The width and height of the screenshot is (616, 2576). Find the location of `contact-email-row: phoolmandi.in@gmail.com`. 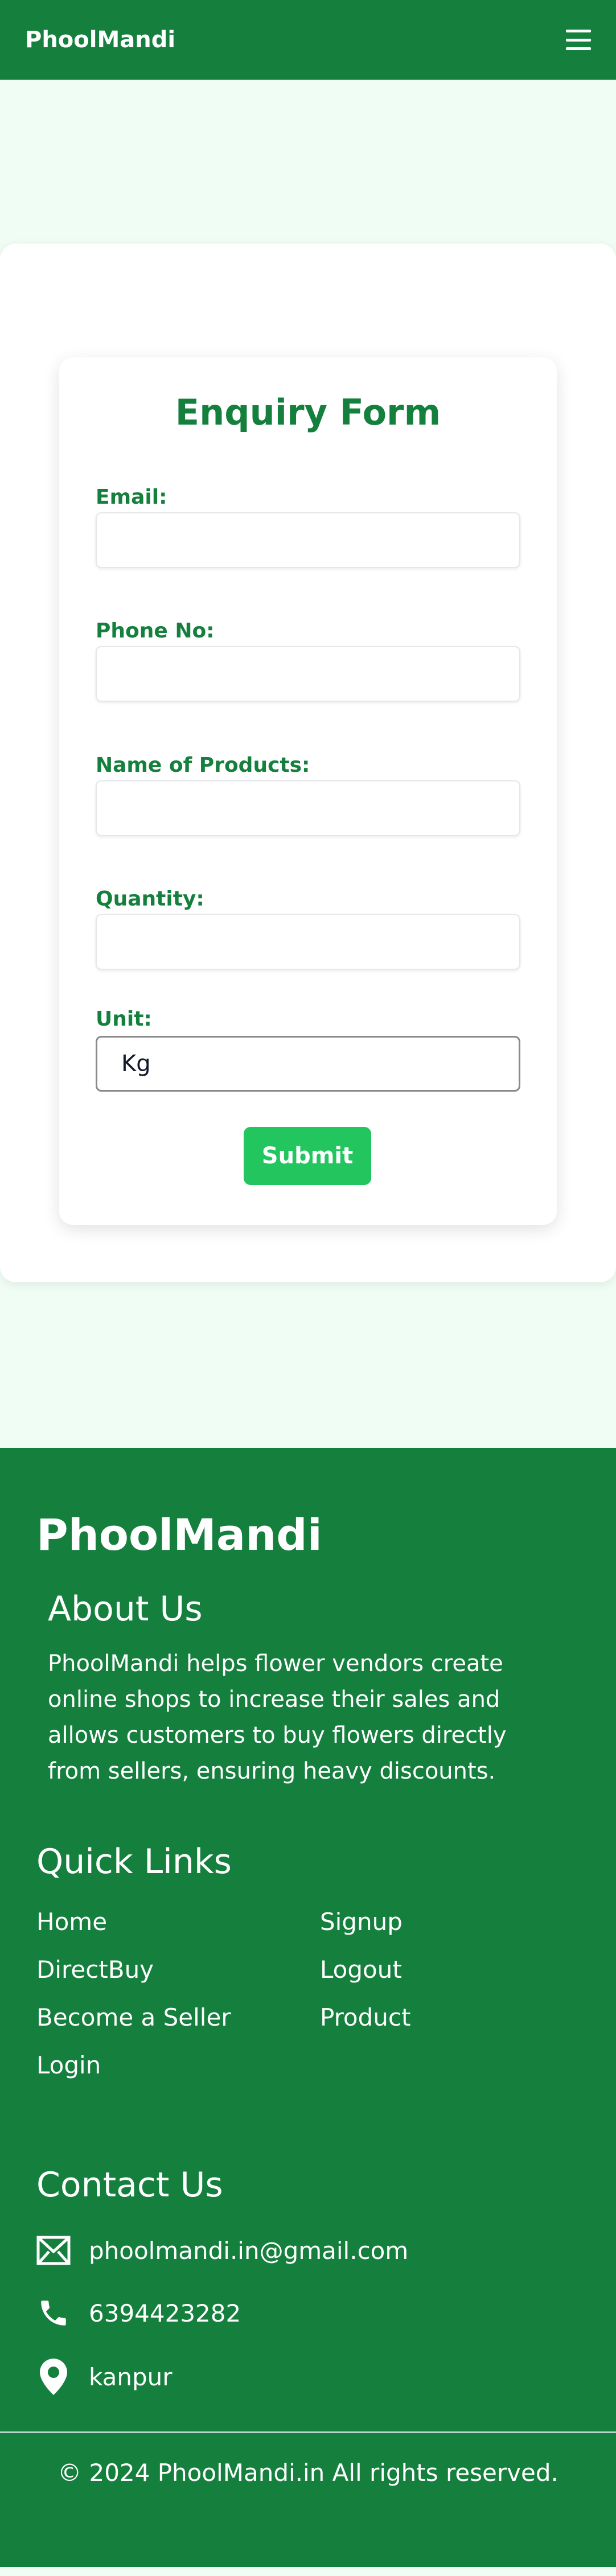

contact-email-row: phoolmandi.in@gmail.com is located at coordinates (222, 2250).